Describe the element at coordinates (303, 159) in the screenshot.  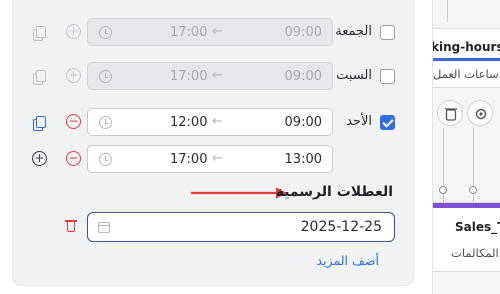
I see `from-time-value: 13:00` at that location.